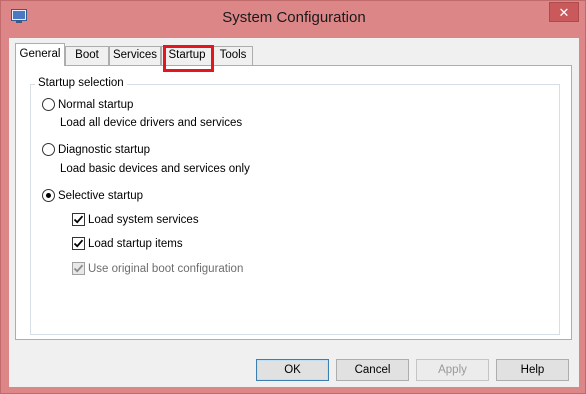 Image resolution: width=586 pixels, height=394 pixels. What do you see at coordinates (135, 55) in the screenshot?
I see `tab-services: Services` at bounding box center [135, 55].